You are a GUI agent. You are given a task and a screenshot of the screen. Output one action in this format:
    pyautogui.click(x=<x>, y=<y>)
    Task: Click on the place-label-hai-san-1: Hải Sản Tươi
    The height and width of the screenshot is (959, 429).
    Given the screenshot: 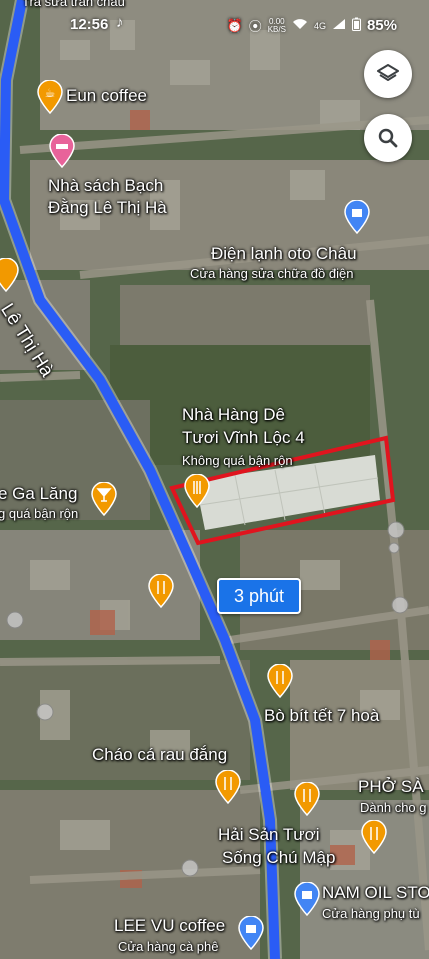 What is the action you would take?
    pyautogui.click(x=269, y=835)
    